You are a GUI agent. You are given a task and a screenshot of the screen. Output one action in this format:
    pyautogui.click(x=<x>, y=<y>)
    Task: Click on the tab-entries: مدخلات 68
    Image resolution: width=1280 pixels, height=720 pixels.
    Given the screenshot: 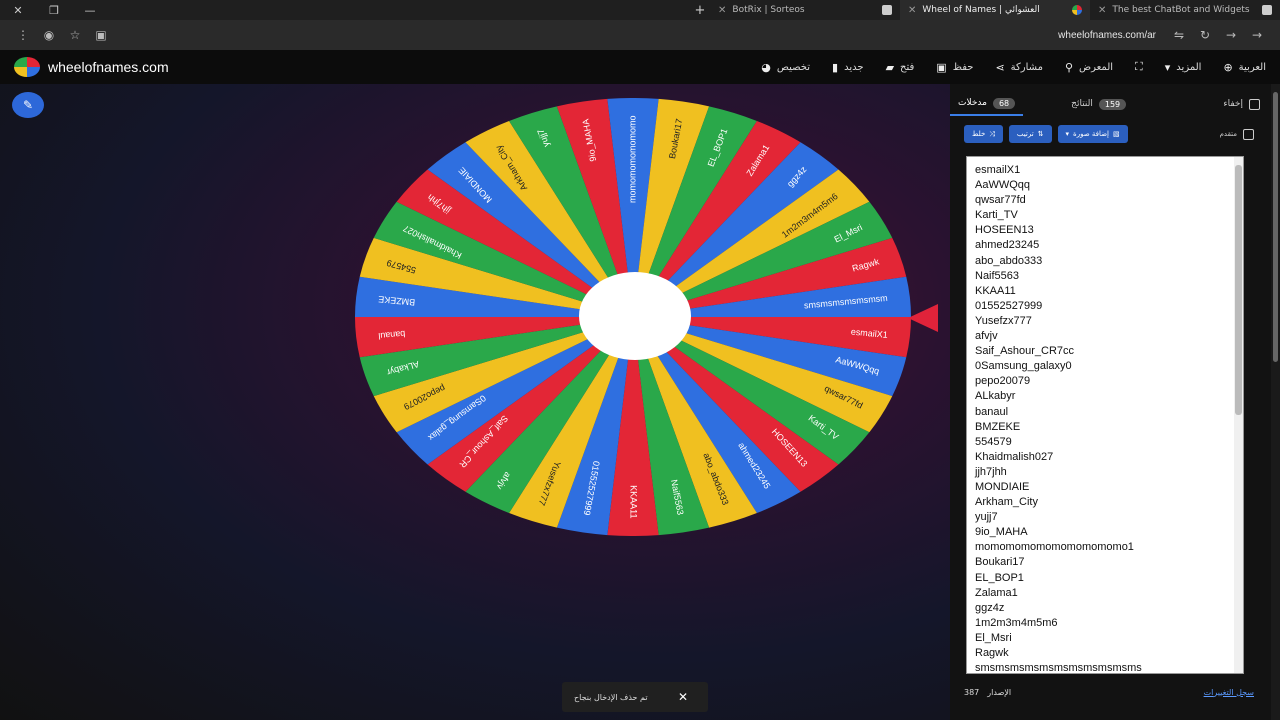 What is the action you would take?
    pyautogui.click(x=987, y=104)
    